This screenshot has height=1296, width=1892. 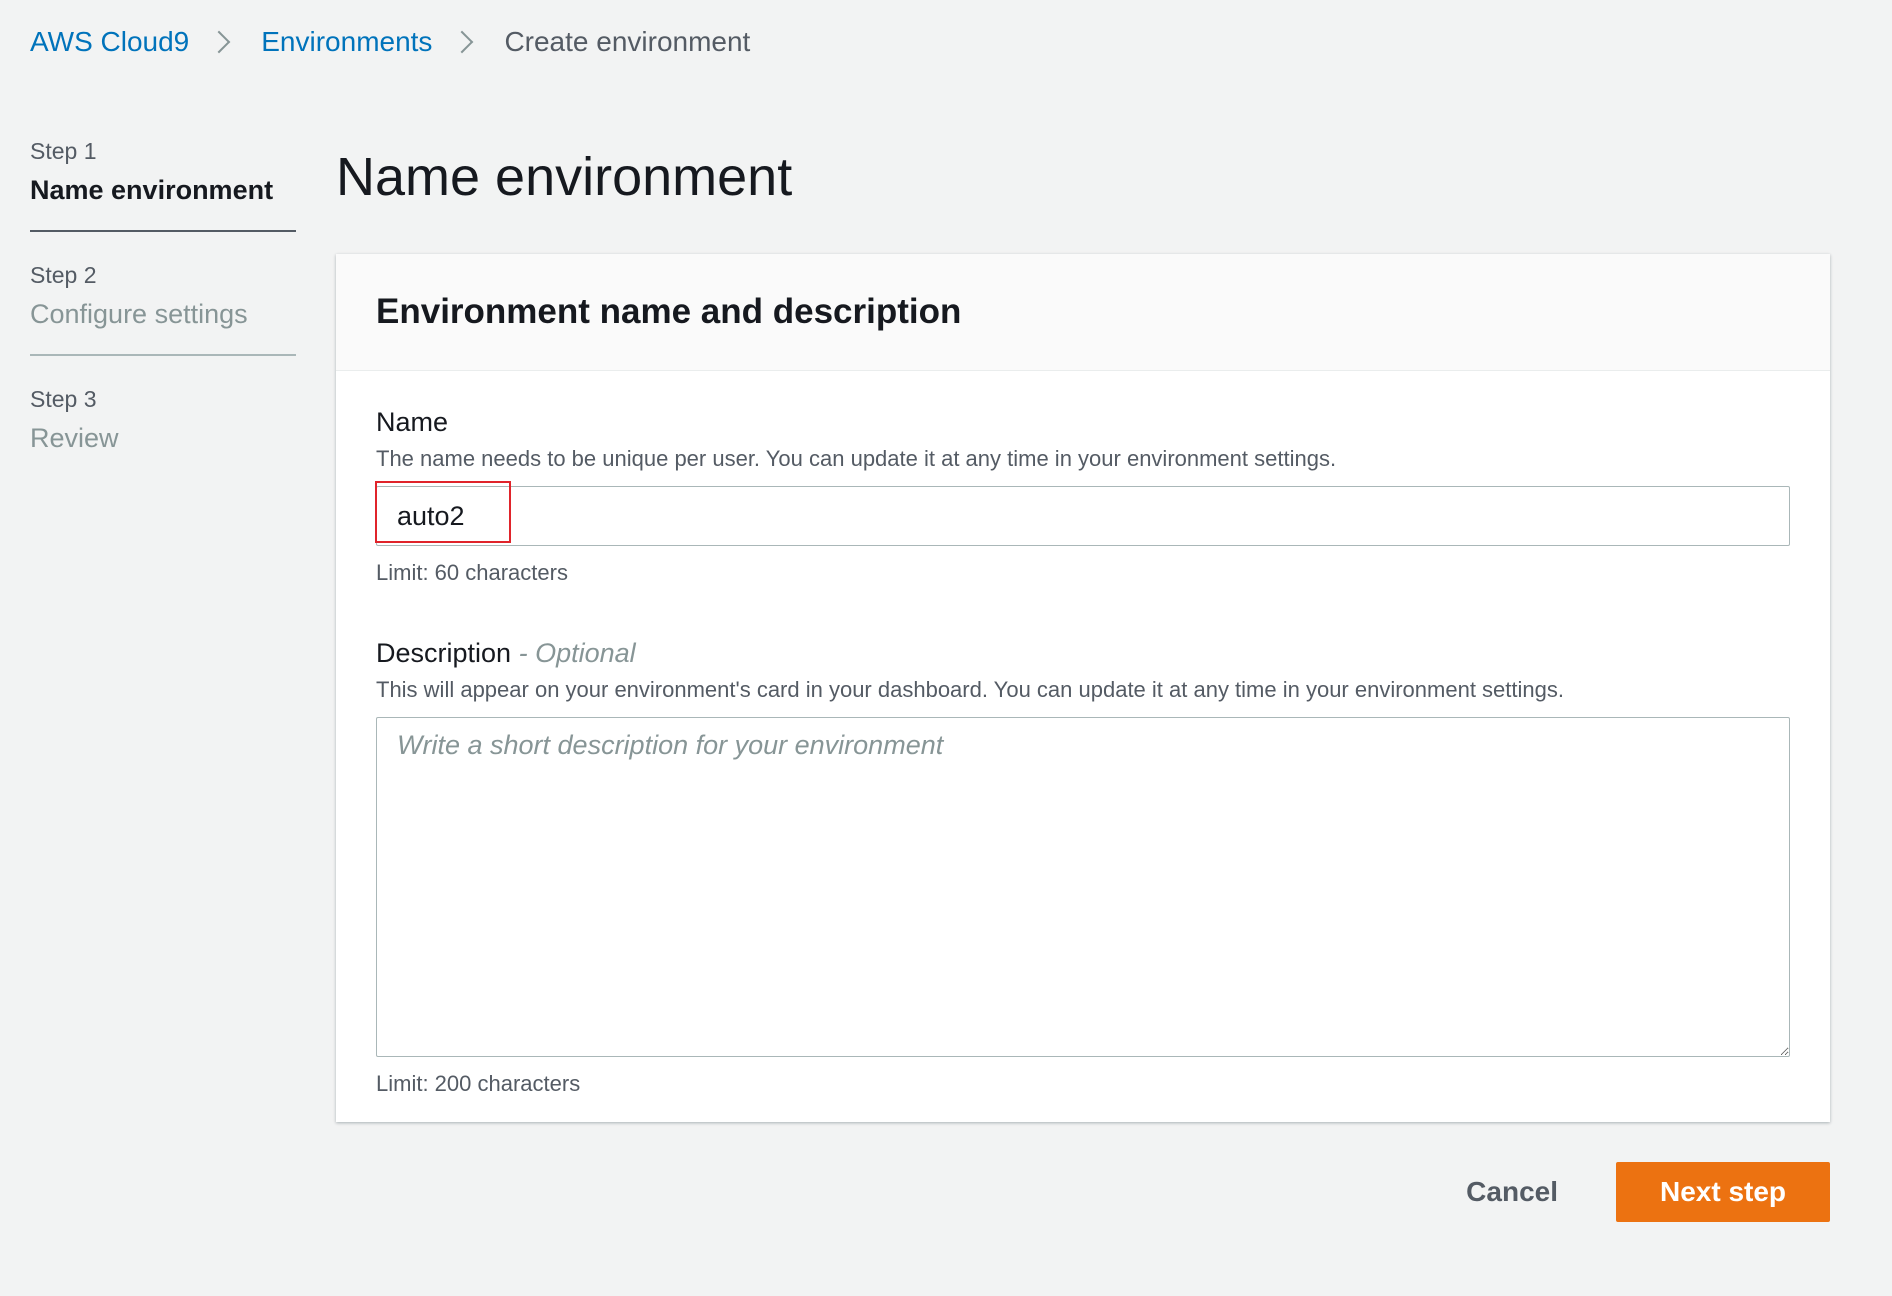 What do you see at coordinates (472, 572) in the screenshot?
I see `name-constraint: Limit: 60 characters` at bounding box center [472, 572].